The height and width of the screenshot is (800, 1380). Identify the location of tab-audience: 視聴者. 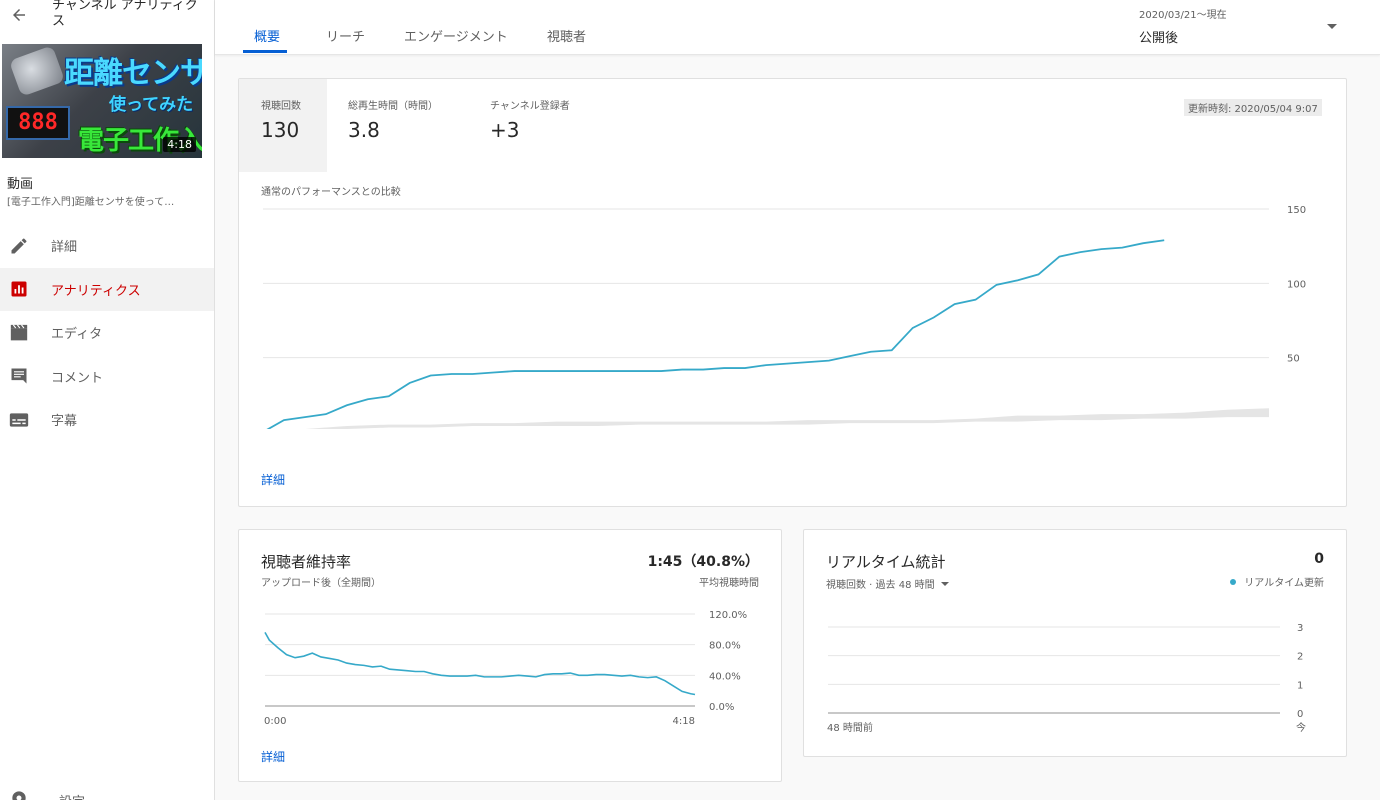
(566, 35).